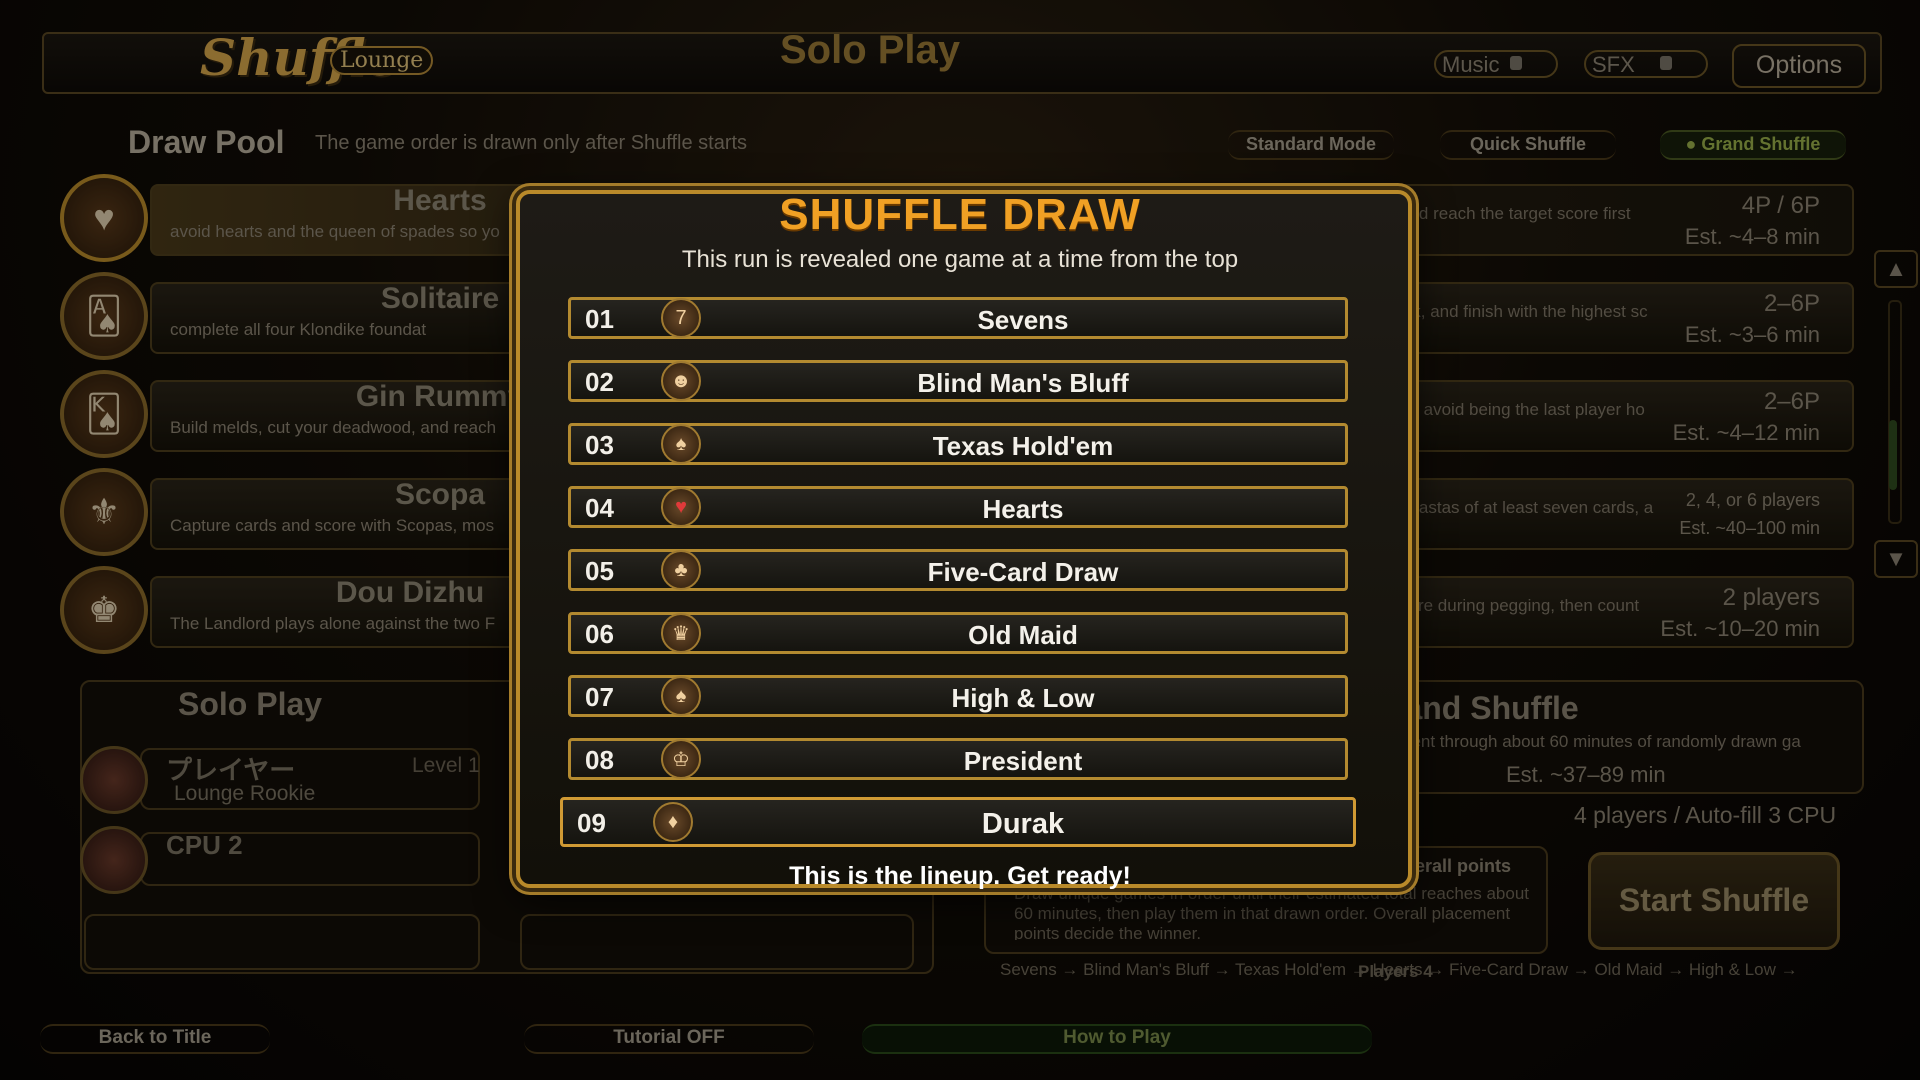  I want to click on lineup-row: 03 ♠ Texas Hold'em, so click(958, 444).